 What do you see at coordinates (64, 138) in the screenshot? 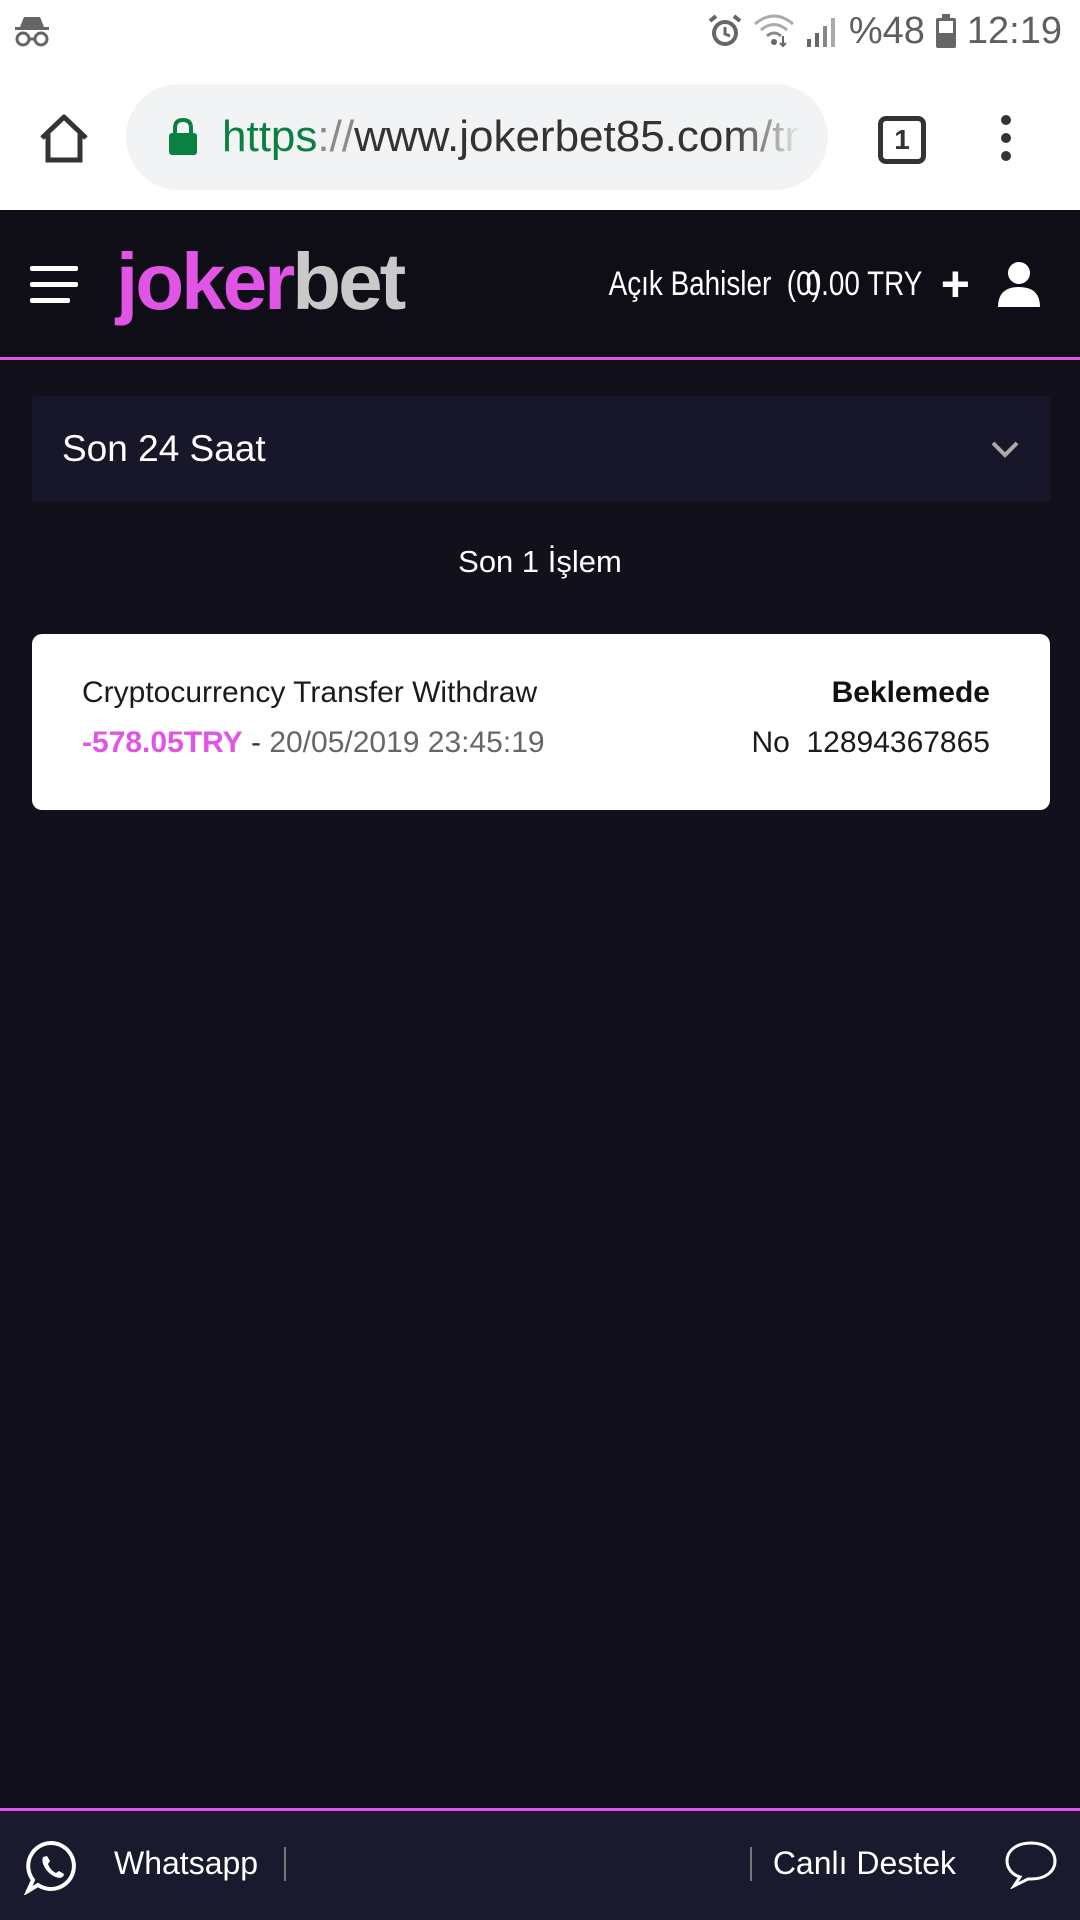
I see `home-icon` at bounding box center [64, 138].